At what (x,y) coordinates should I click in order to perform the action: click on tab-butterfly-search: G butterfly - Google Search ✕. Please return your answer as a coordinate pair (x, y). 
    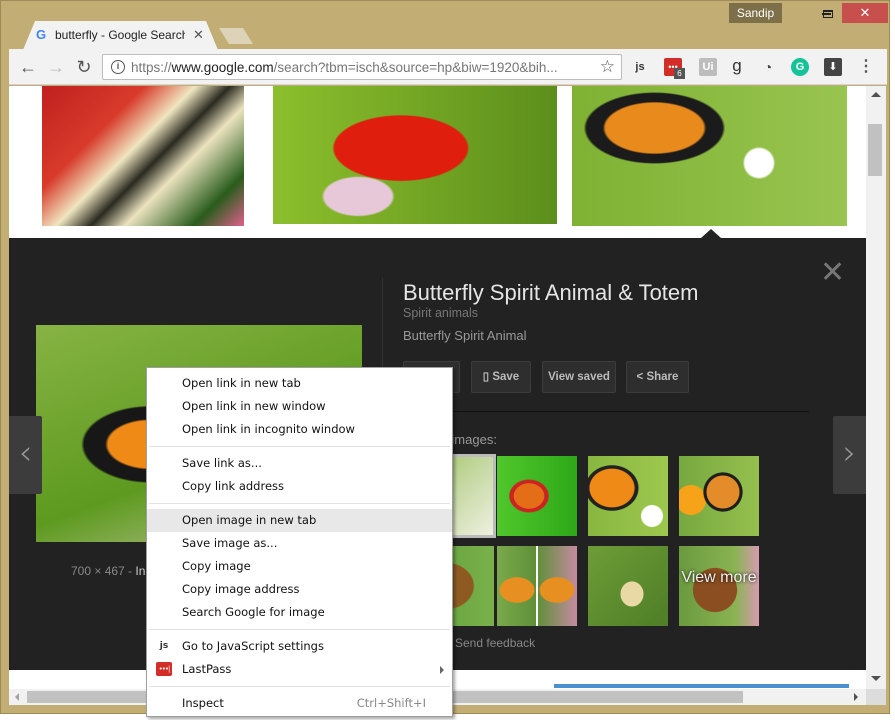
    Looking at the image, I should click on (120, 35).